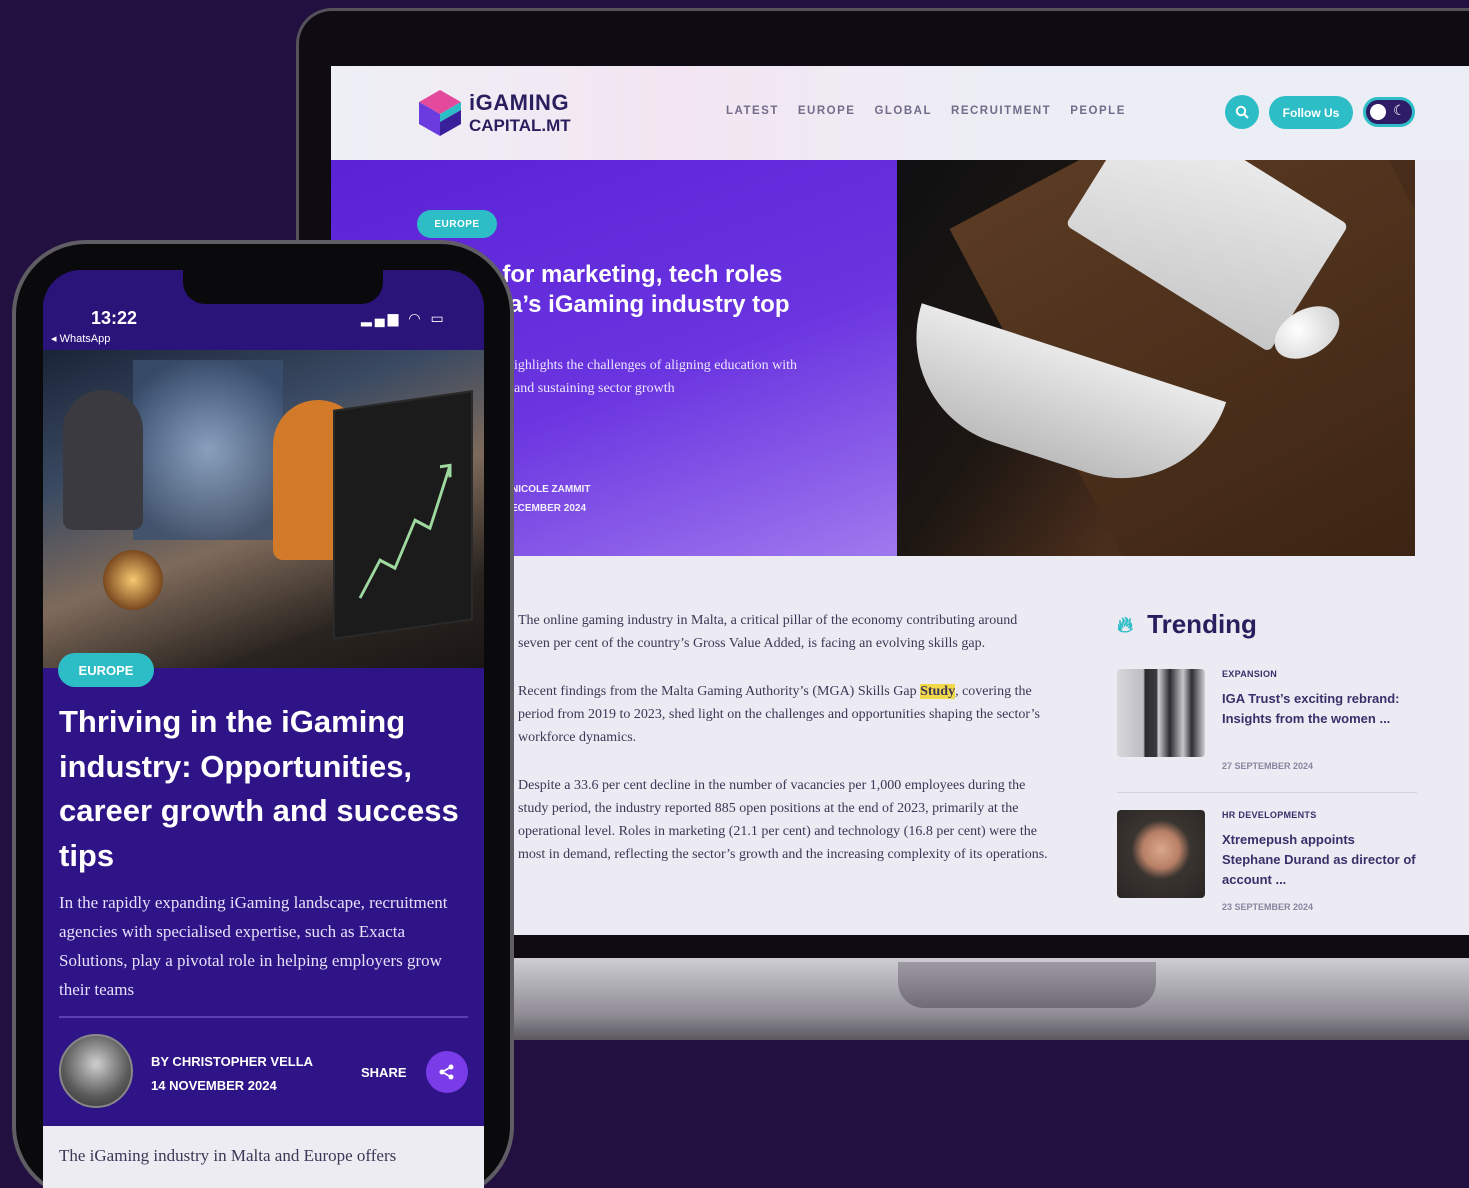  Describe the element at coordinates (80, 338) in the screenshot. I see `back-to-whatsapp: ◂ WhatsApp` at that location.